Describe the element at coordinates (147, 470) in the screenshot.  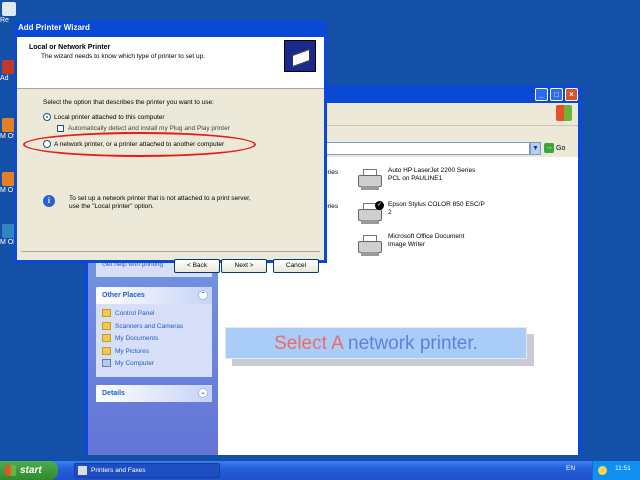
I see `taskbar-item-printers-and-faxes: Printers and Faxes` at that location.